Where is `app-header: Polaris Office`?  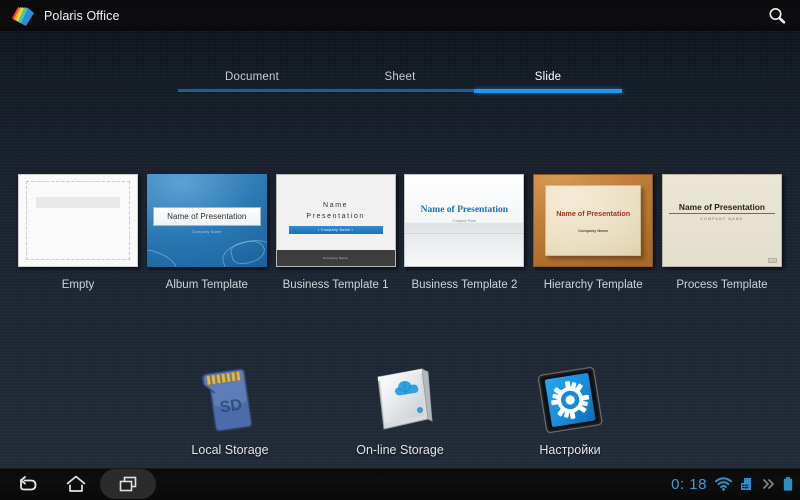
app-header: Polaris Office is located at coordinates (400, 15).